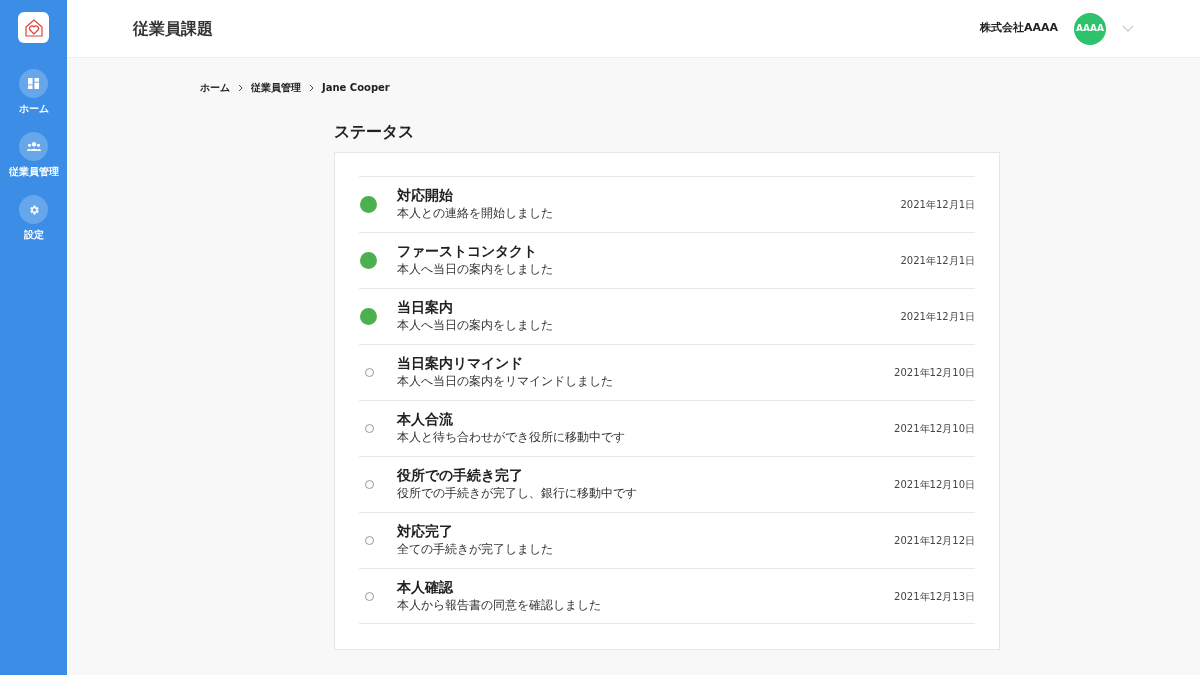 This screenshot has height=675, width=1200. I want to click on status-description: 本人と待ち合わせができ役所に移動中です, so click(511, 437).